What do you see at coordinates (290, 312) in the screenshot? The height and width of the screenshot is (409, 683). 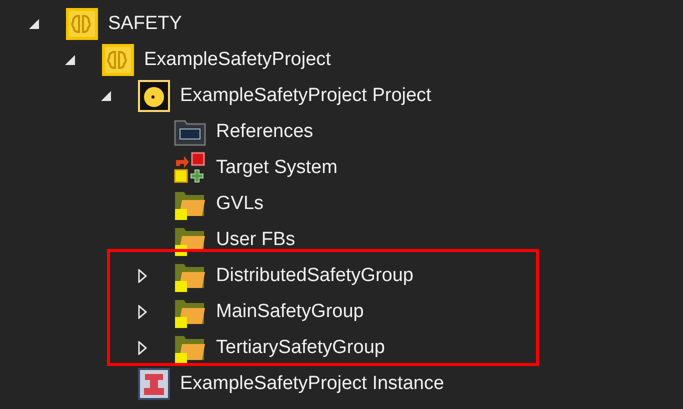 I see `tree-item: MainSafetyGroup` at bounding box center [290, 312].